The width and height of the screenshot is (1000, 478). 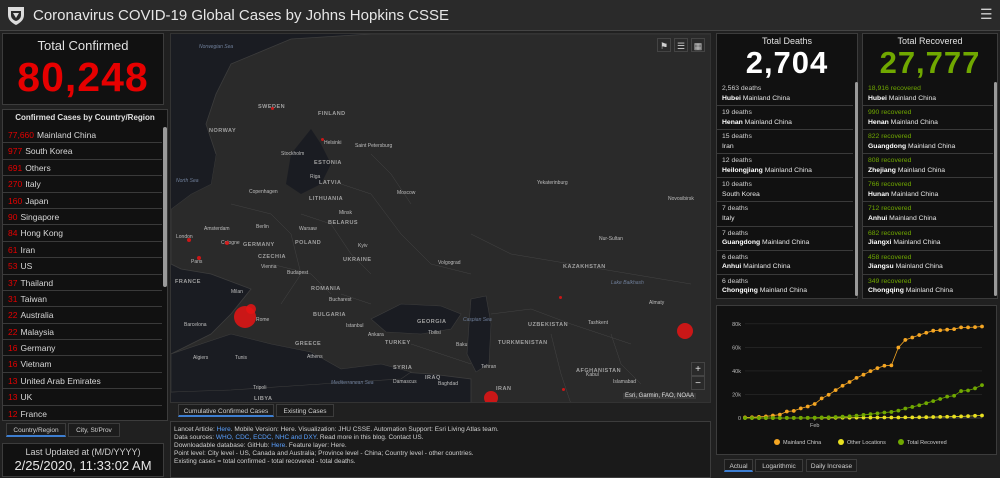 I want to click on hamburger-menu-icon: ☰, so click(x=986, y=14).